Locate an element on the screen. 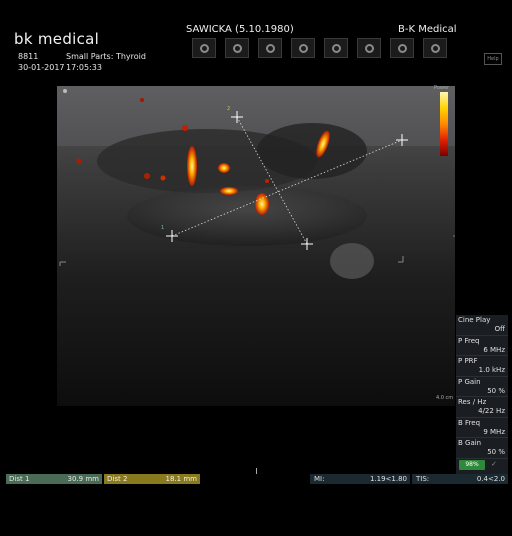  param-label: Cine Play is located at coordinates (474, 320).